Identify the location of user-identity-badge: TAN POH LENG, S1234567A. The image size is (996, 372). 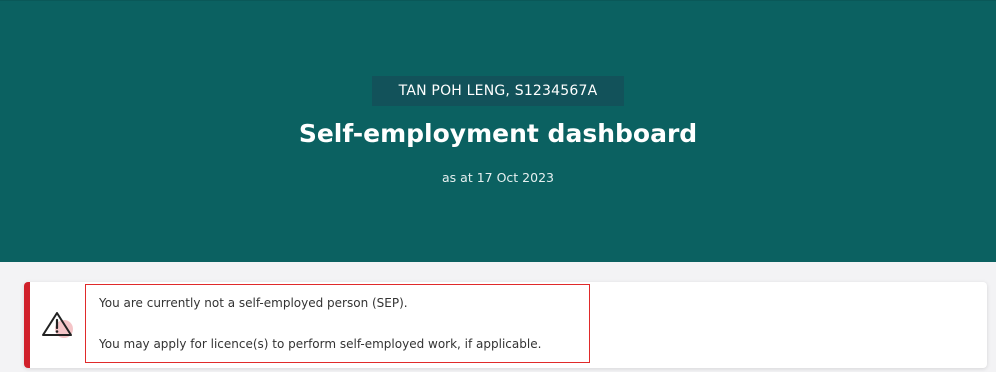
(498, 91).